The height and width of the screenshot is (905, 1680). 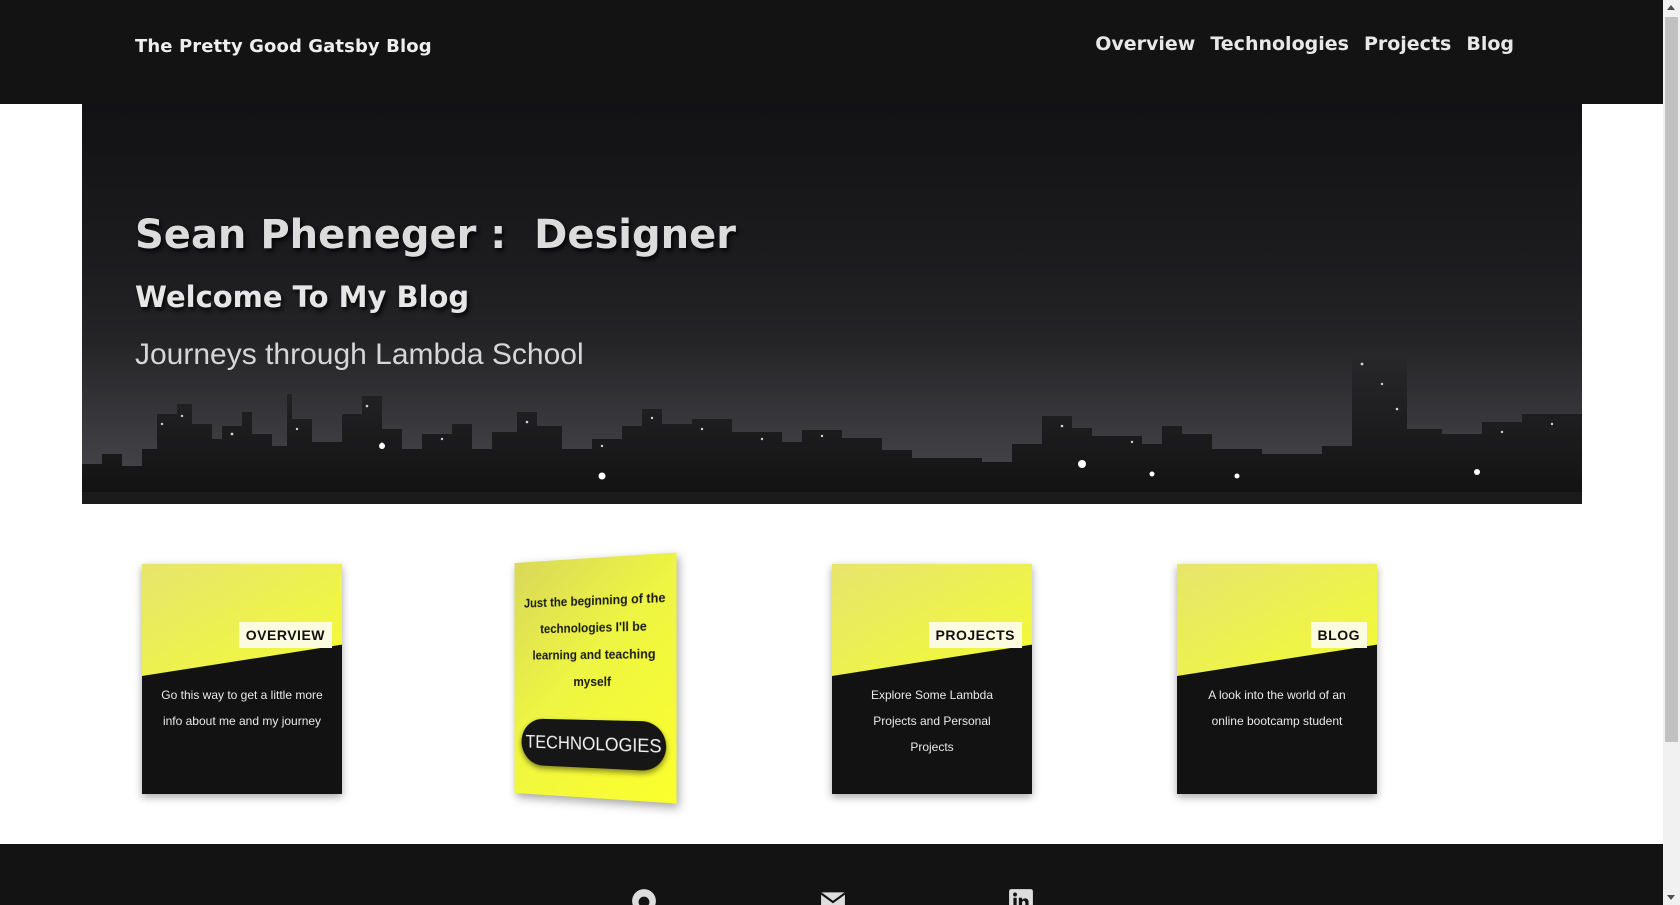 What do you see at coordinates (1338, 635) in the screenshot?
I see `card-blog-label: BLOG` at bounding box center [1338, 635].